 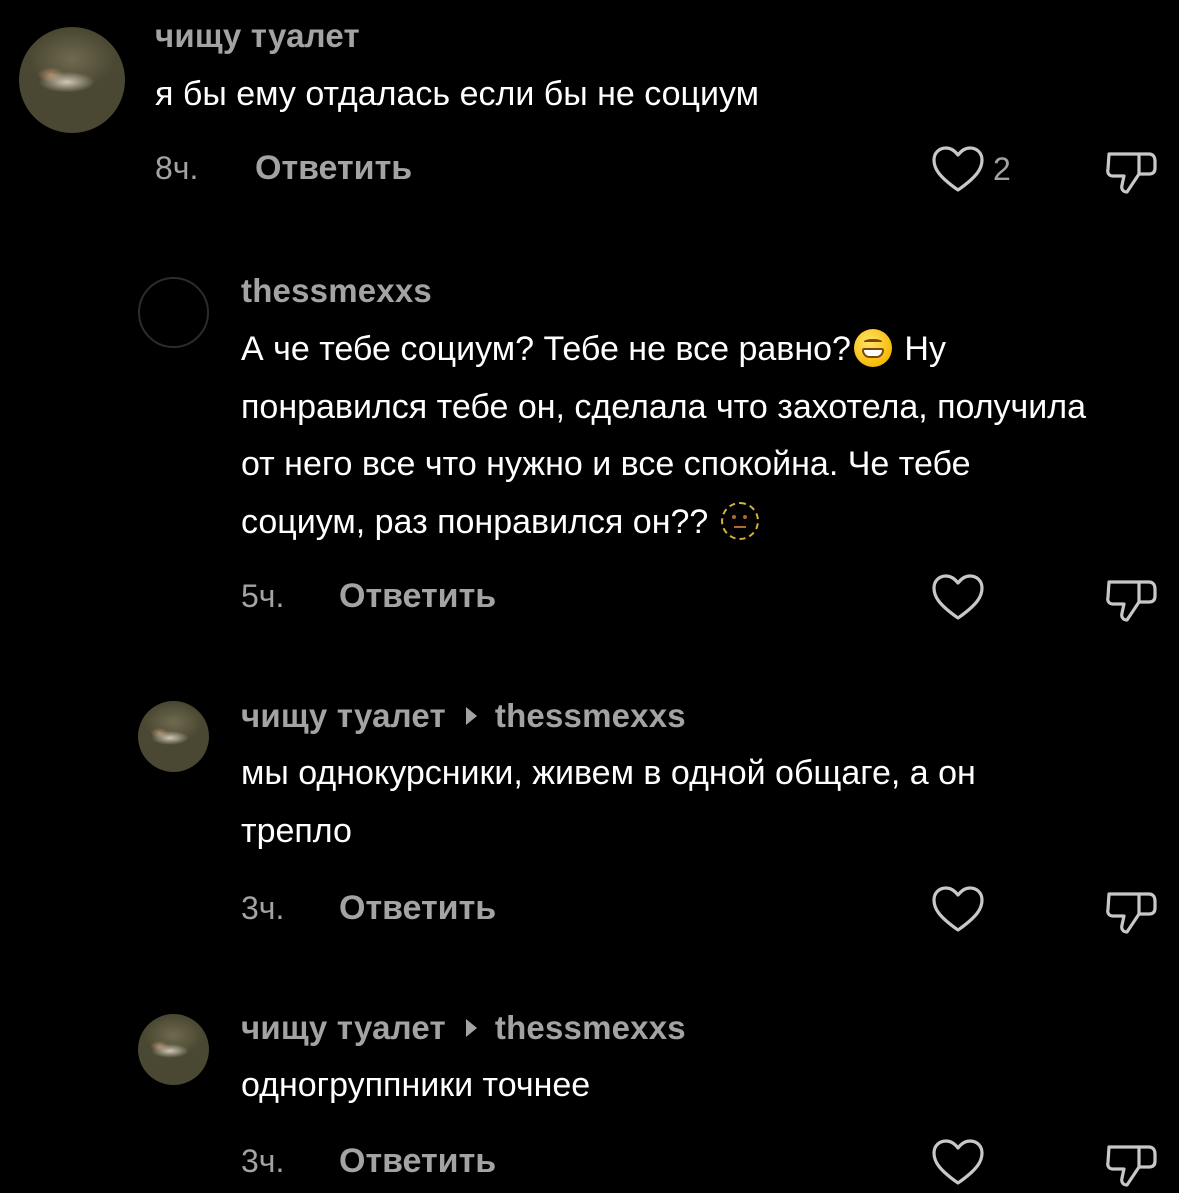 I want to click on comment-line: я бы ему отдалась если бы не социум, so click(x=457, y=94).